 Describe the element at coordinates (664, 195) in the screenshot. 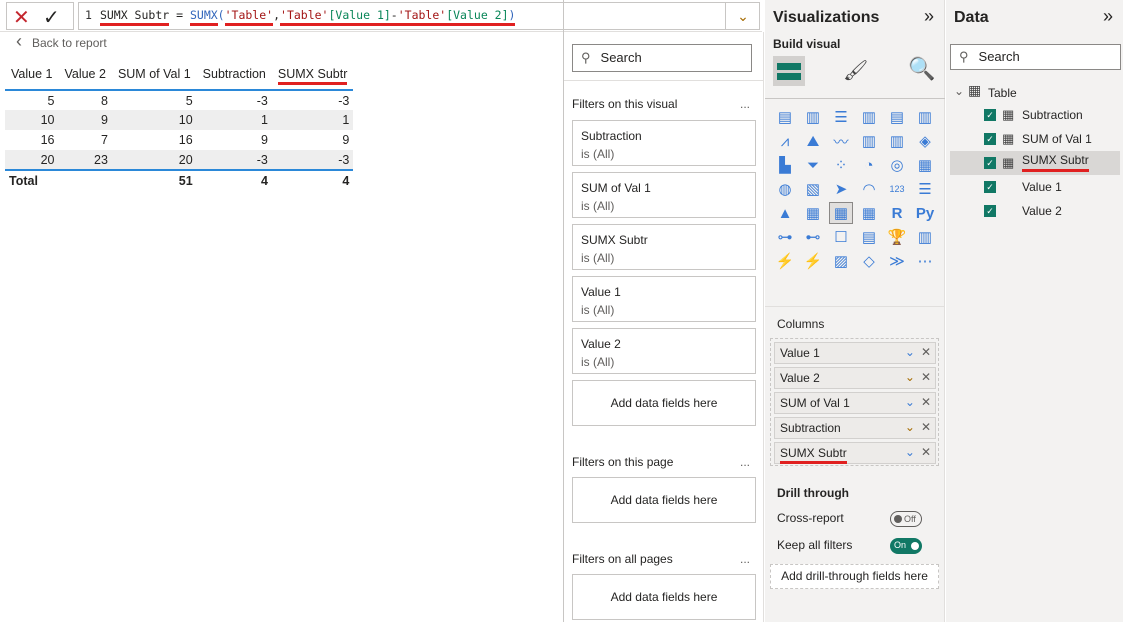

I see `filter-card: SUM of Val 1 is (All)` at that location.